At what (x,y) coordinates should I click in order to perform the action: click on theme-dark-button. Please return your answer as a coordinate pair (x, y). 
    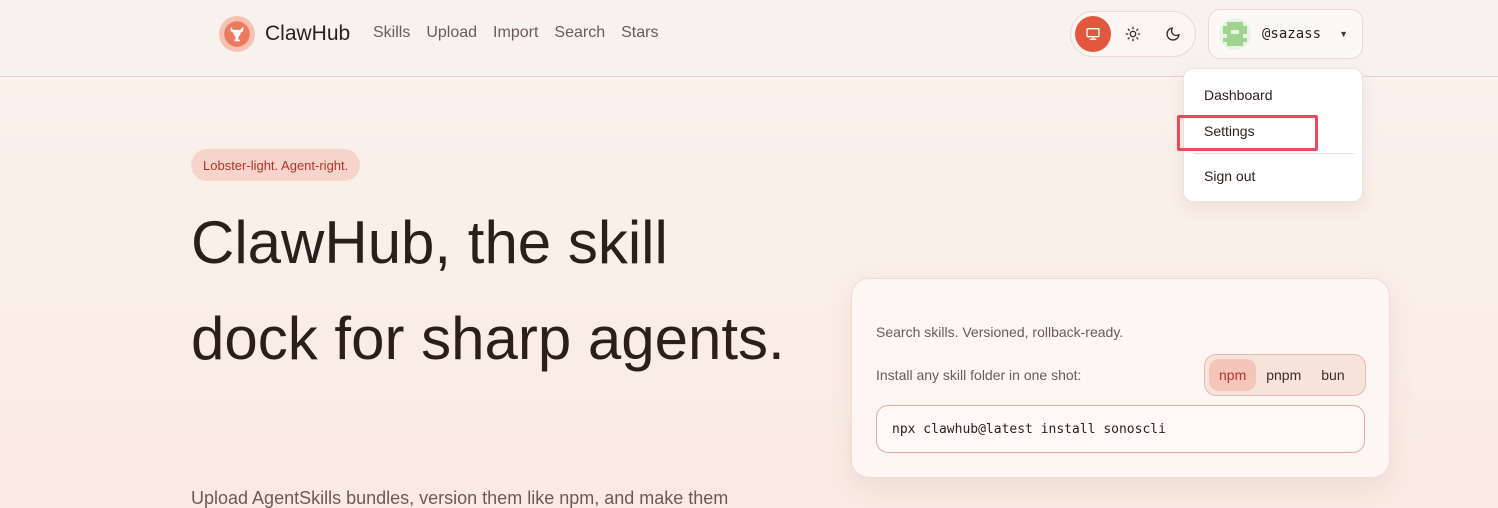
    Looking at the image, I should click on (1173, 34).